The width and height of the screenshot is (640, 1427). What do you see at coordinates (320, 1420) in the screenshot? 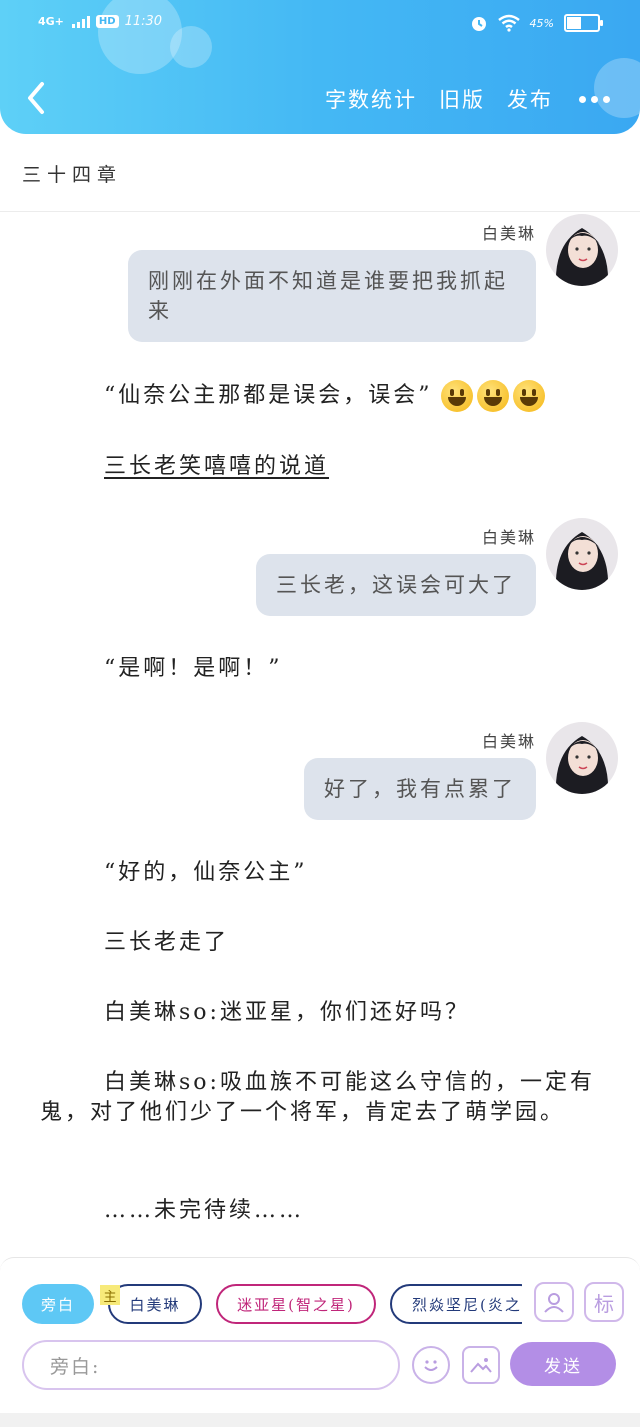
I see `gesture-bar` at bounding box center [320, 1420].